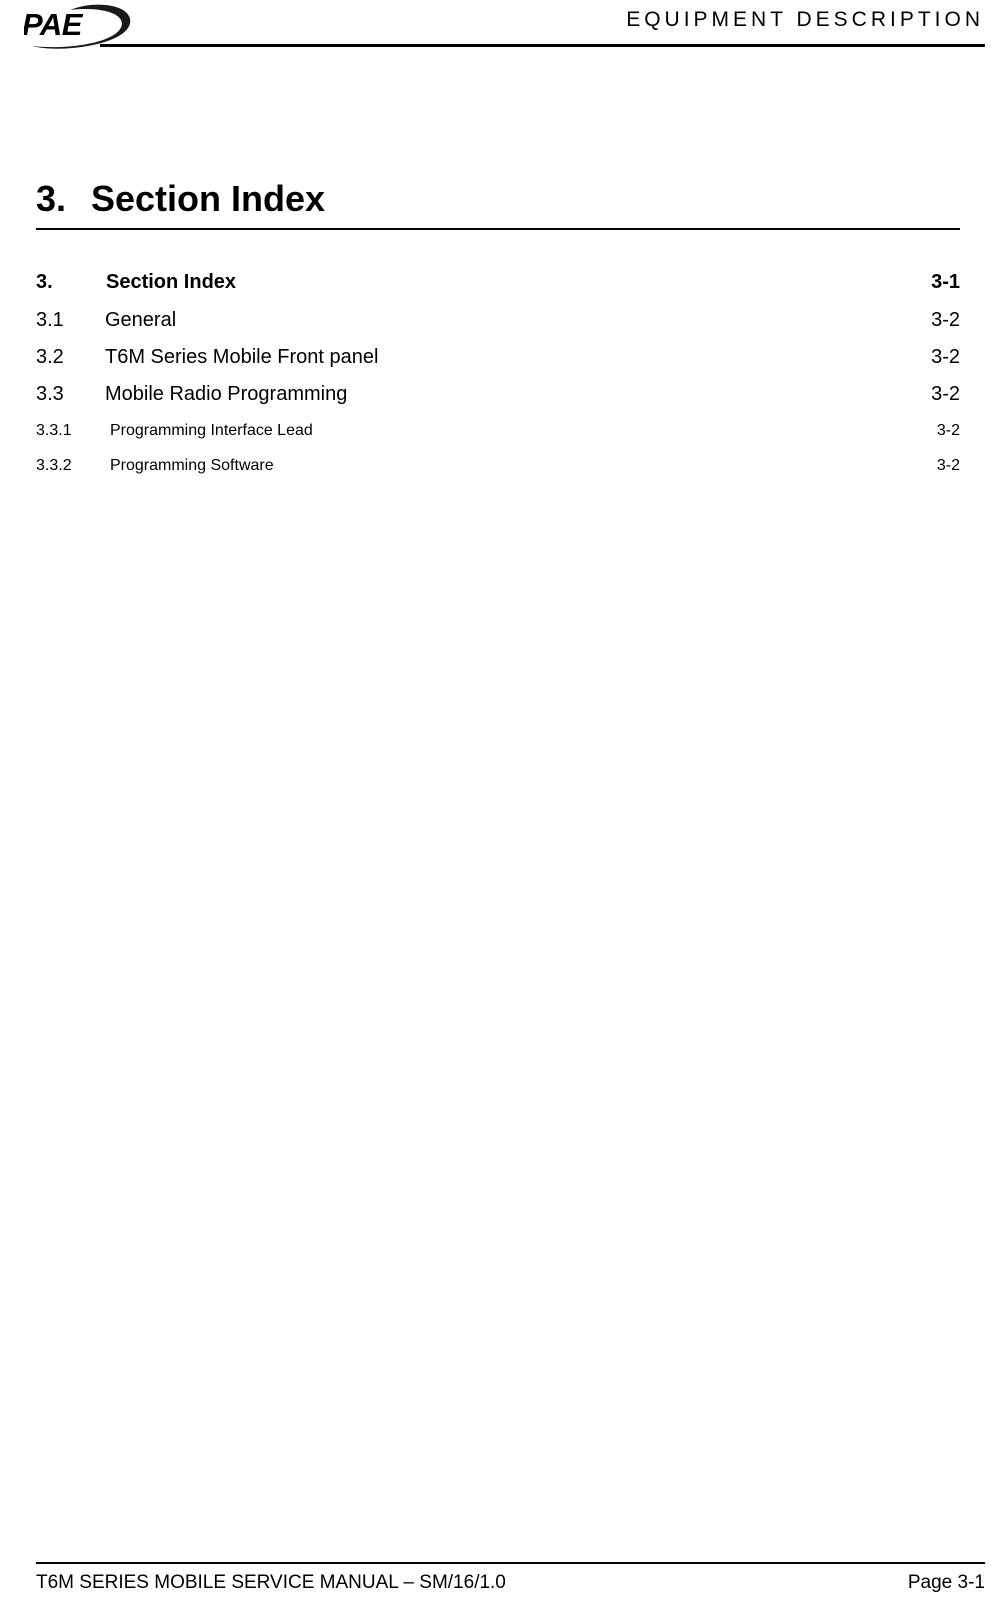 Image resolution: width=996 pixels, height=1618 pixels. I want to click on page-header: PAE EQUIPMENT DESCRIPTION, so click(498, 35).